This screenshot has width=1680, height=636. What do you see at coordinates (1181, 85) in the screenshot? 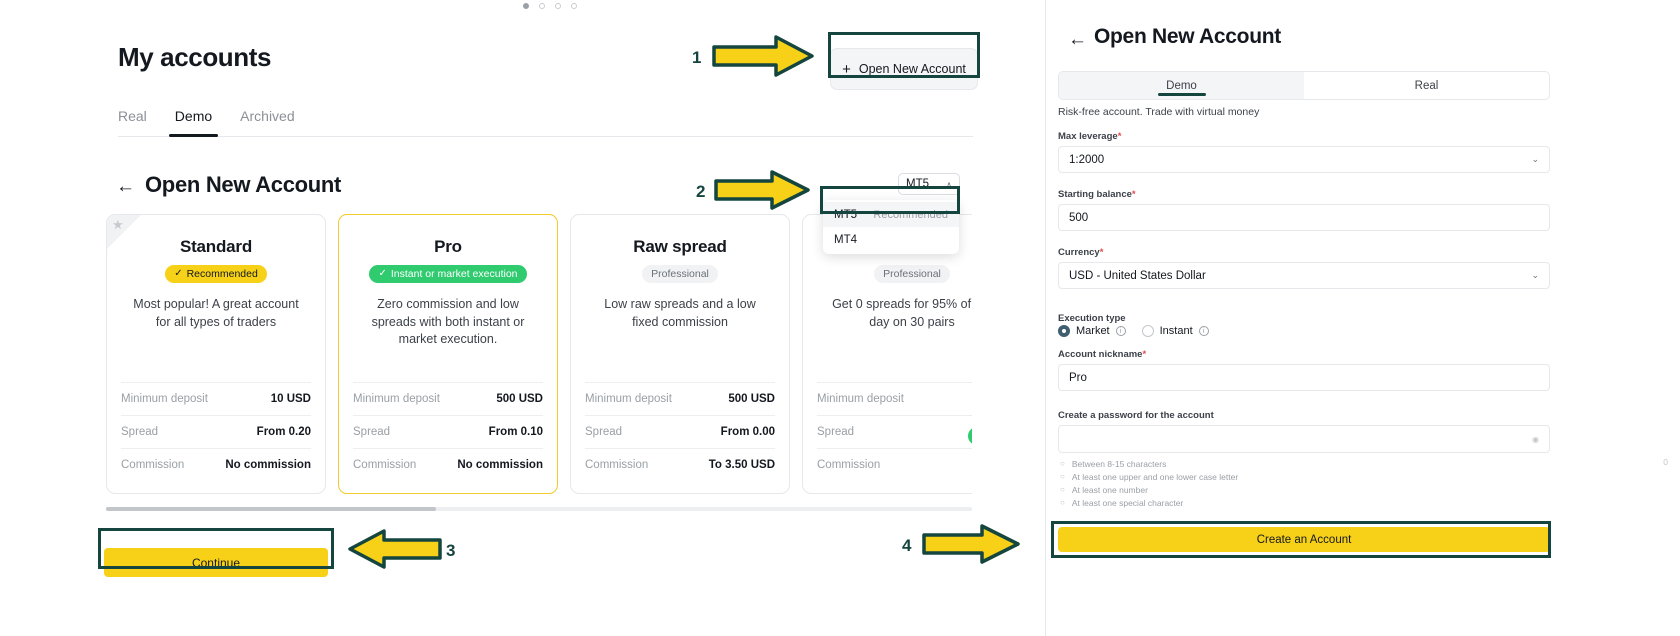
I see `toggle-demo: Demo` at bounding box center [1181, 85].